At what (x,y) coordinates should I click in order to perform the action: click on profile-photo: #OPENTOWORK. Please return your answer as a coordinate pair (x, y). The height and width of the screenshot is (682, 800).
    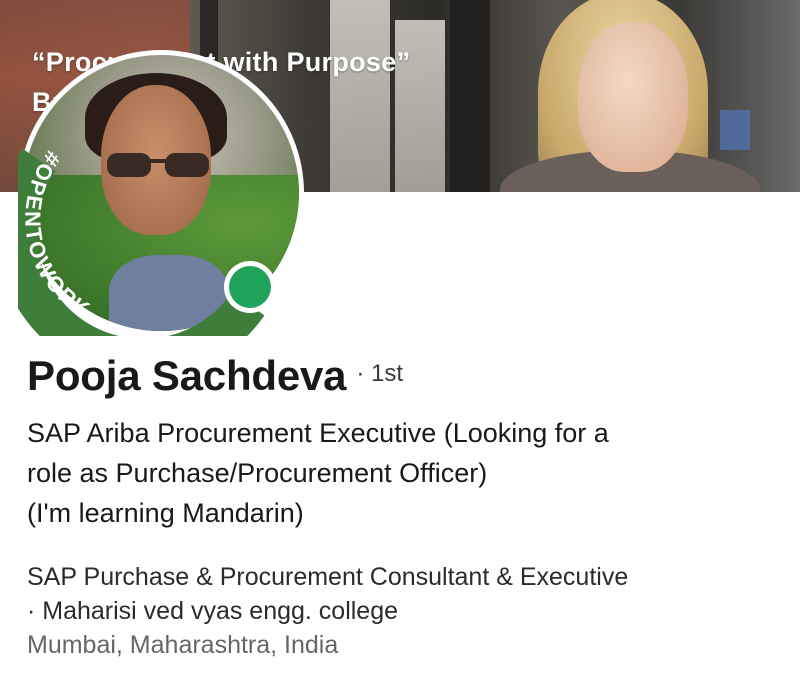
    Looking at the image, I should click on (161, 193).